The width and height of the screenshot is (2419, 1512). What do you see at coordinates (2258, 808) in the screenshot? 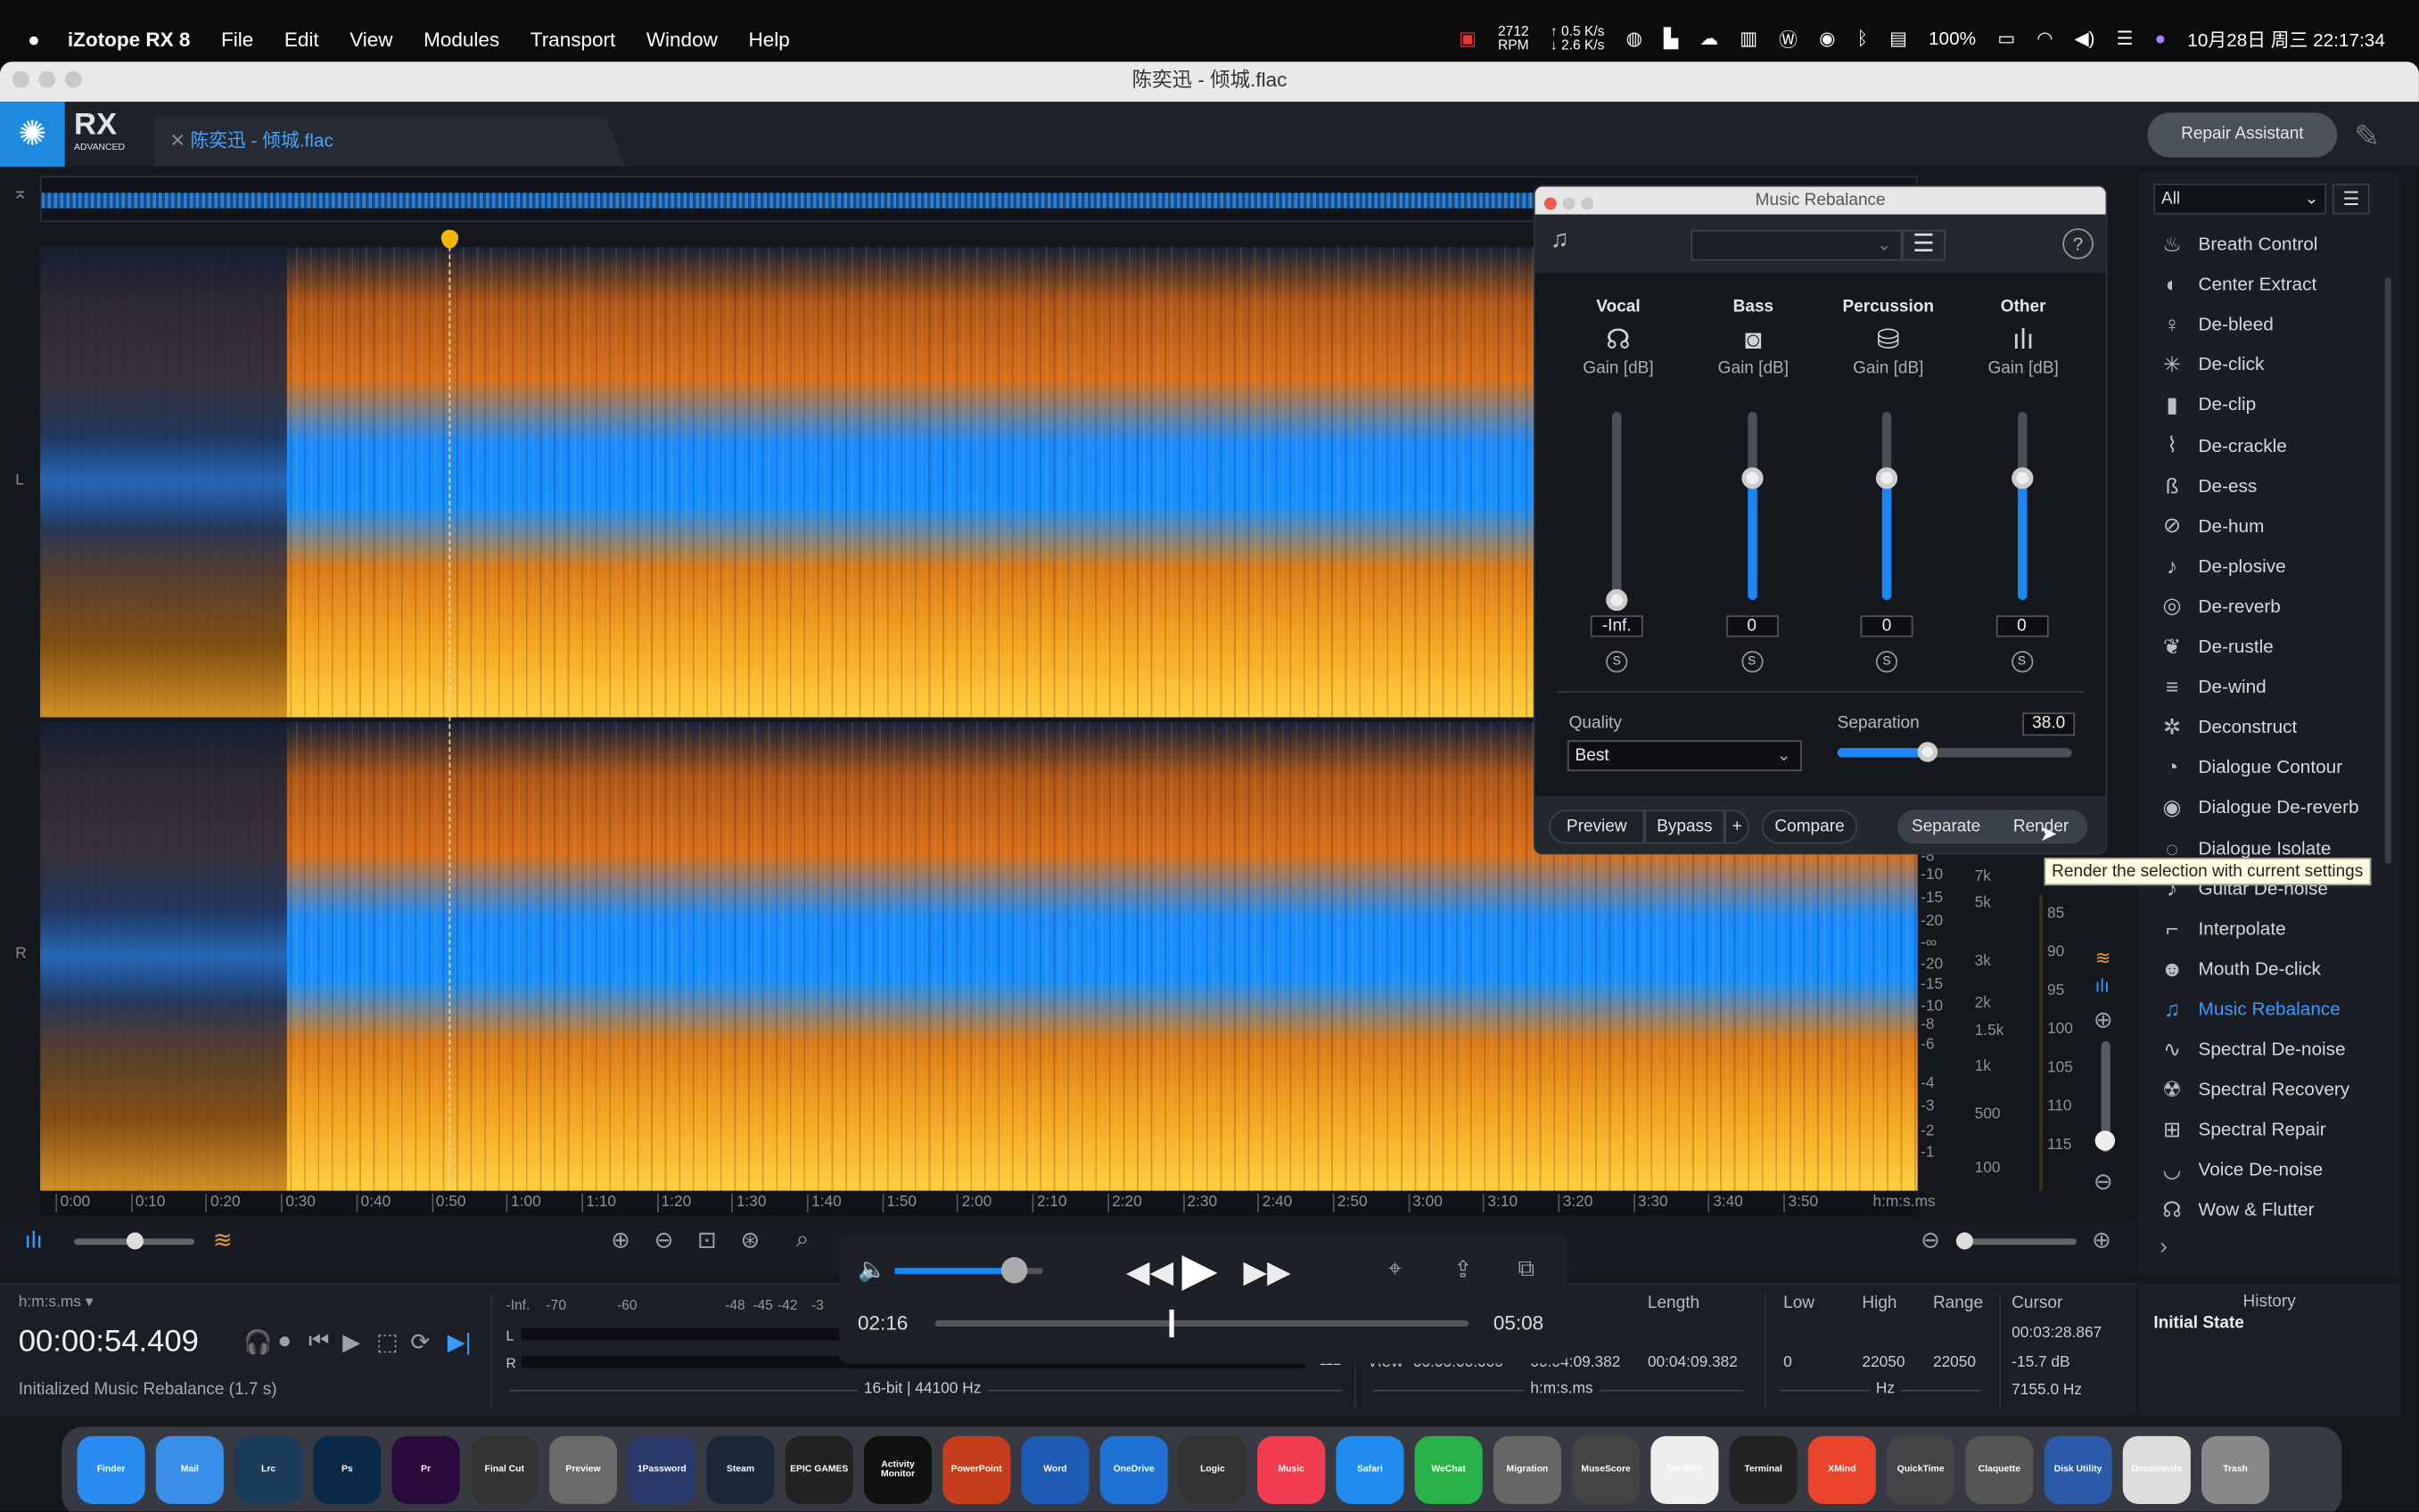
I see `module-item: ◉ Dialogue De-reverb` at bounding box center [2258, 808].